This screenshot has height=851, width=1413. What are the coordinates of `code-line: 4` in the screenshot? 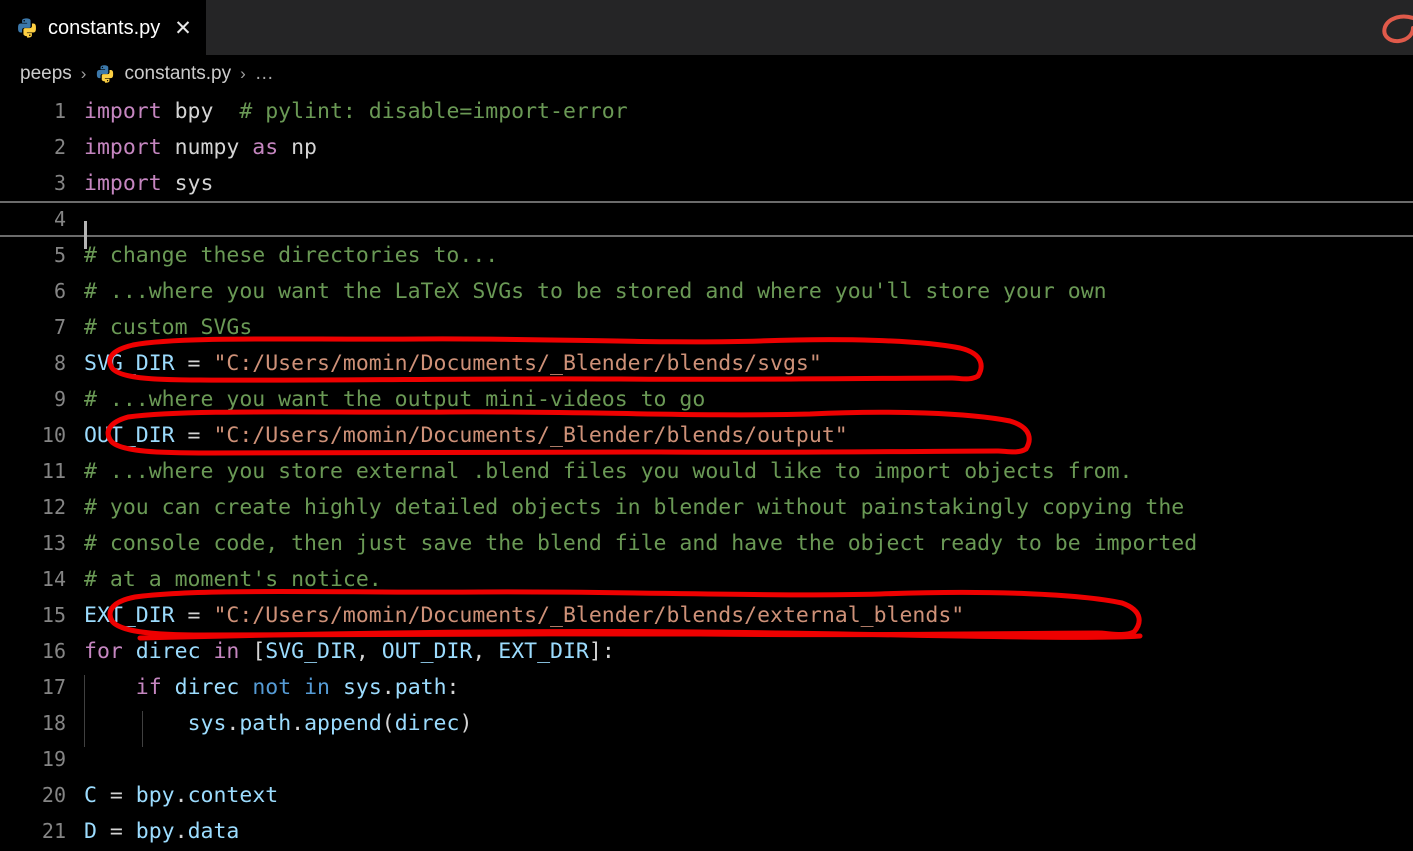 It's located at (706, 225).